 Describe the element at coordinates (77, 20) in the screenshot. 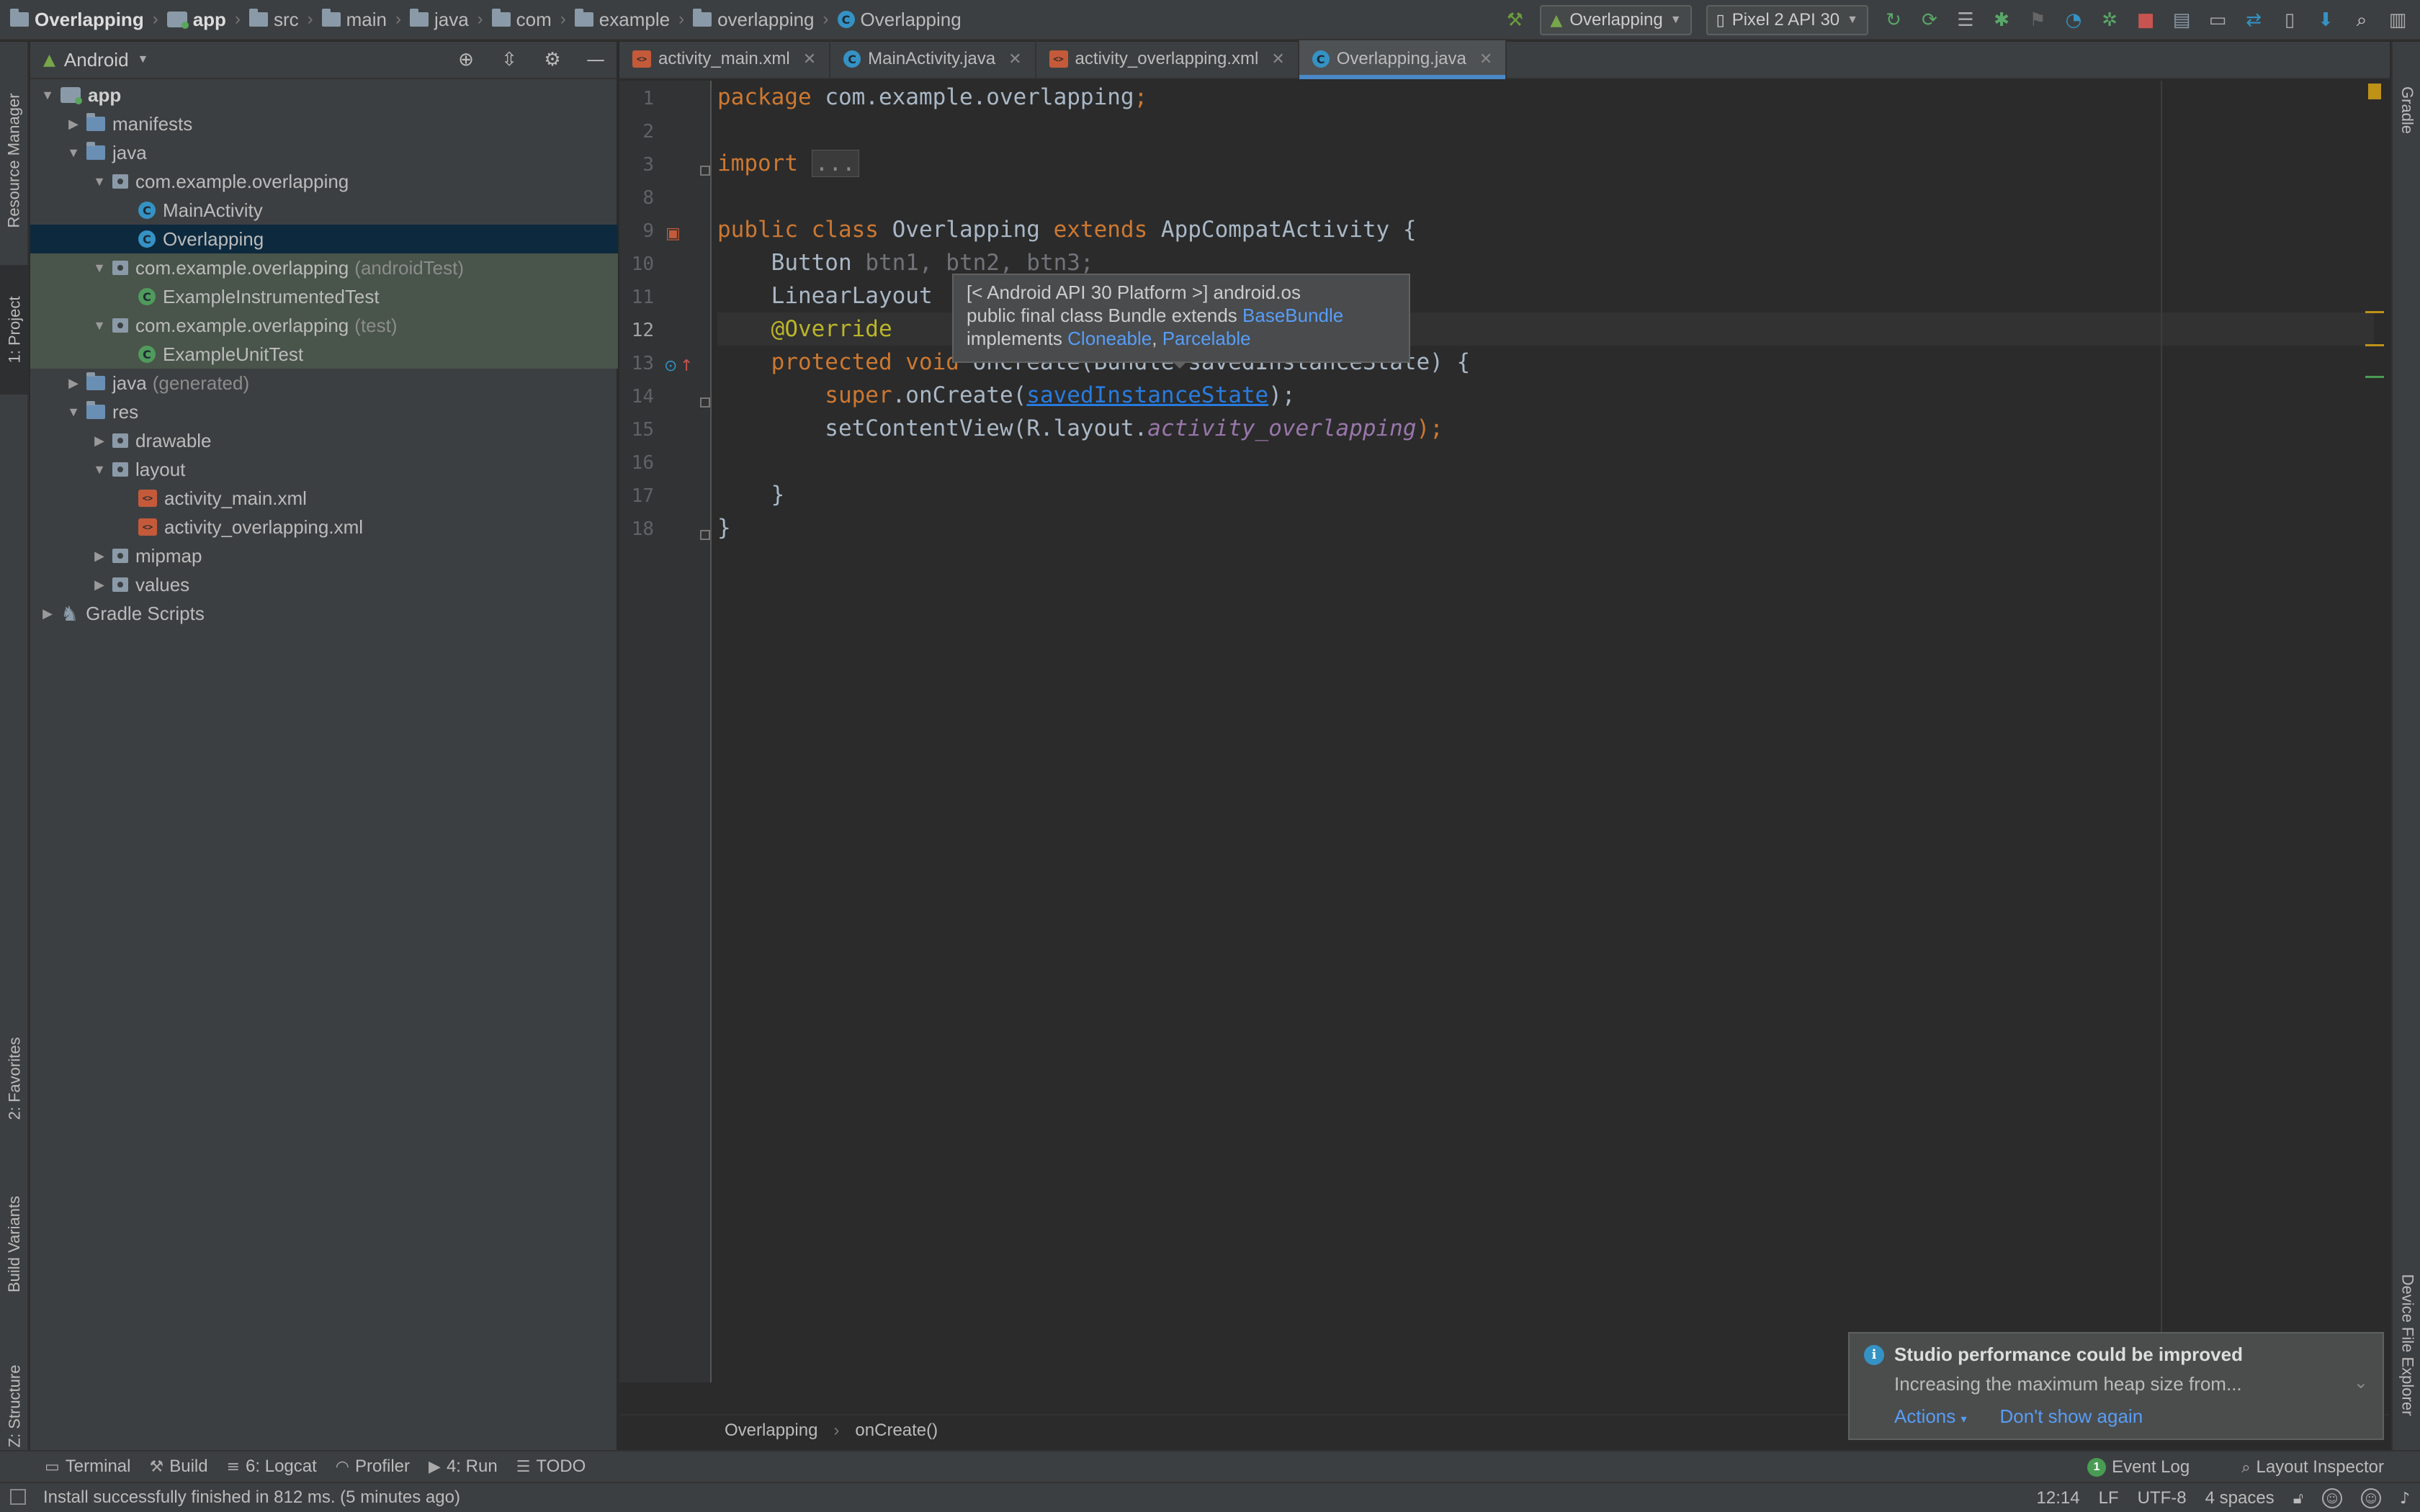

I see `breadcrumb-project: Overlapping` at that location.